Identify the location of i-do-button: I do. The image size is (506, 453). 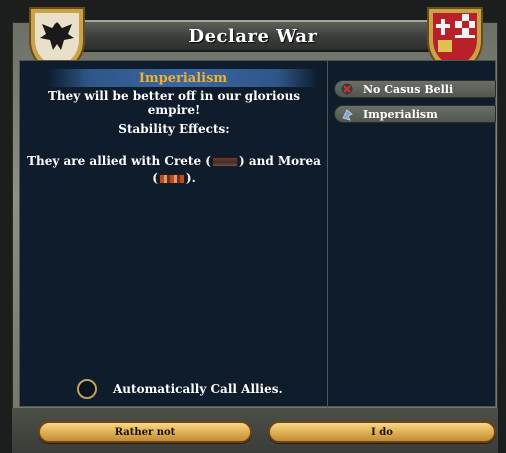
(382, 432).